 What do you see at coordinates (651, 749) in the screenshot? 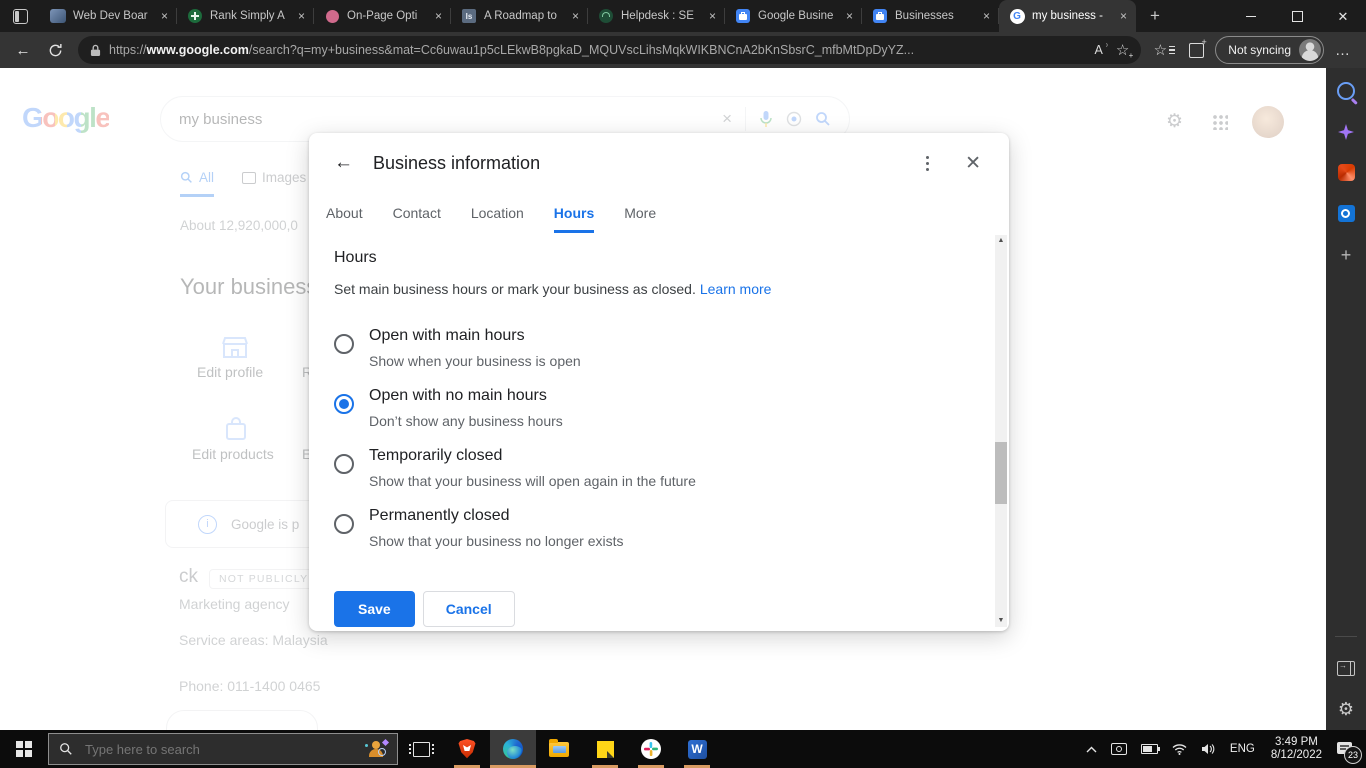
I see `taskbar-app-slack` at bounding box center [651, 749].